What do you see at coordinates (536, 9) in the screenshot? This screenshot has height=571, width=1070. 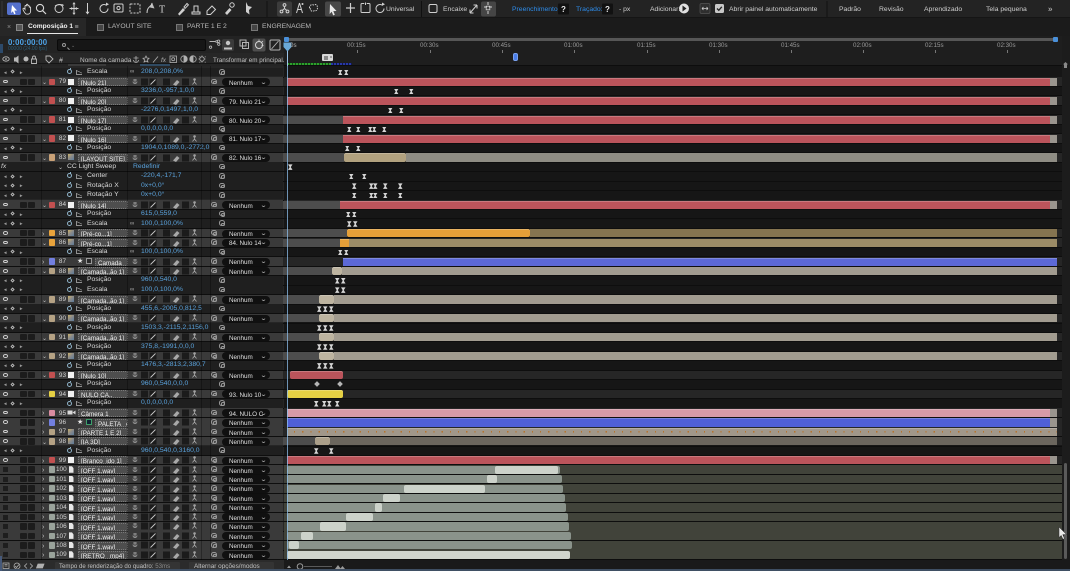 I see `svg-text: Preenchimento:` at bounding box center [536, 9].